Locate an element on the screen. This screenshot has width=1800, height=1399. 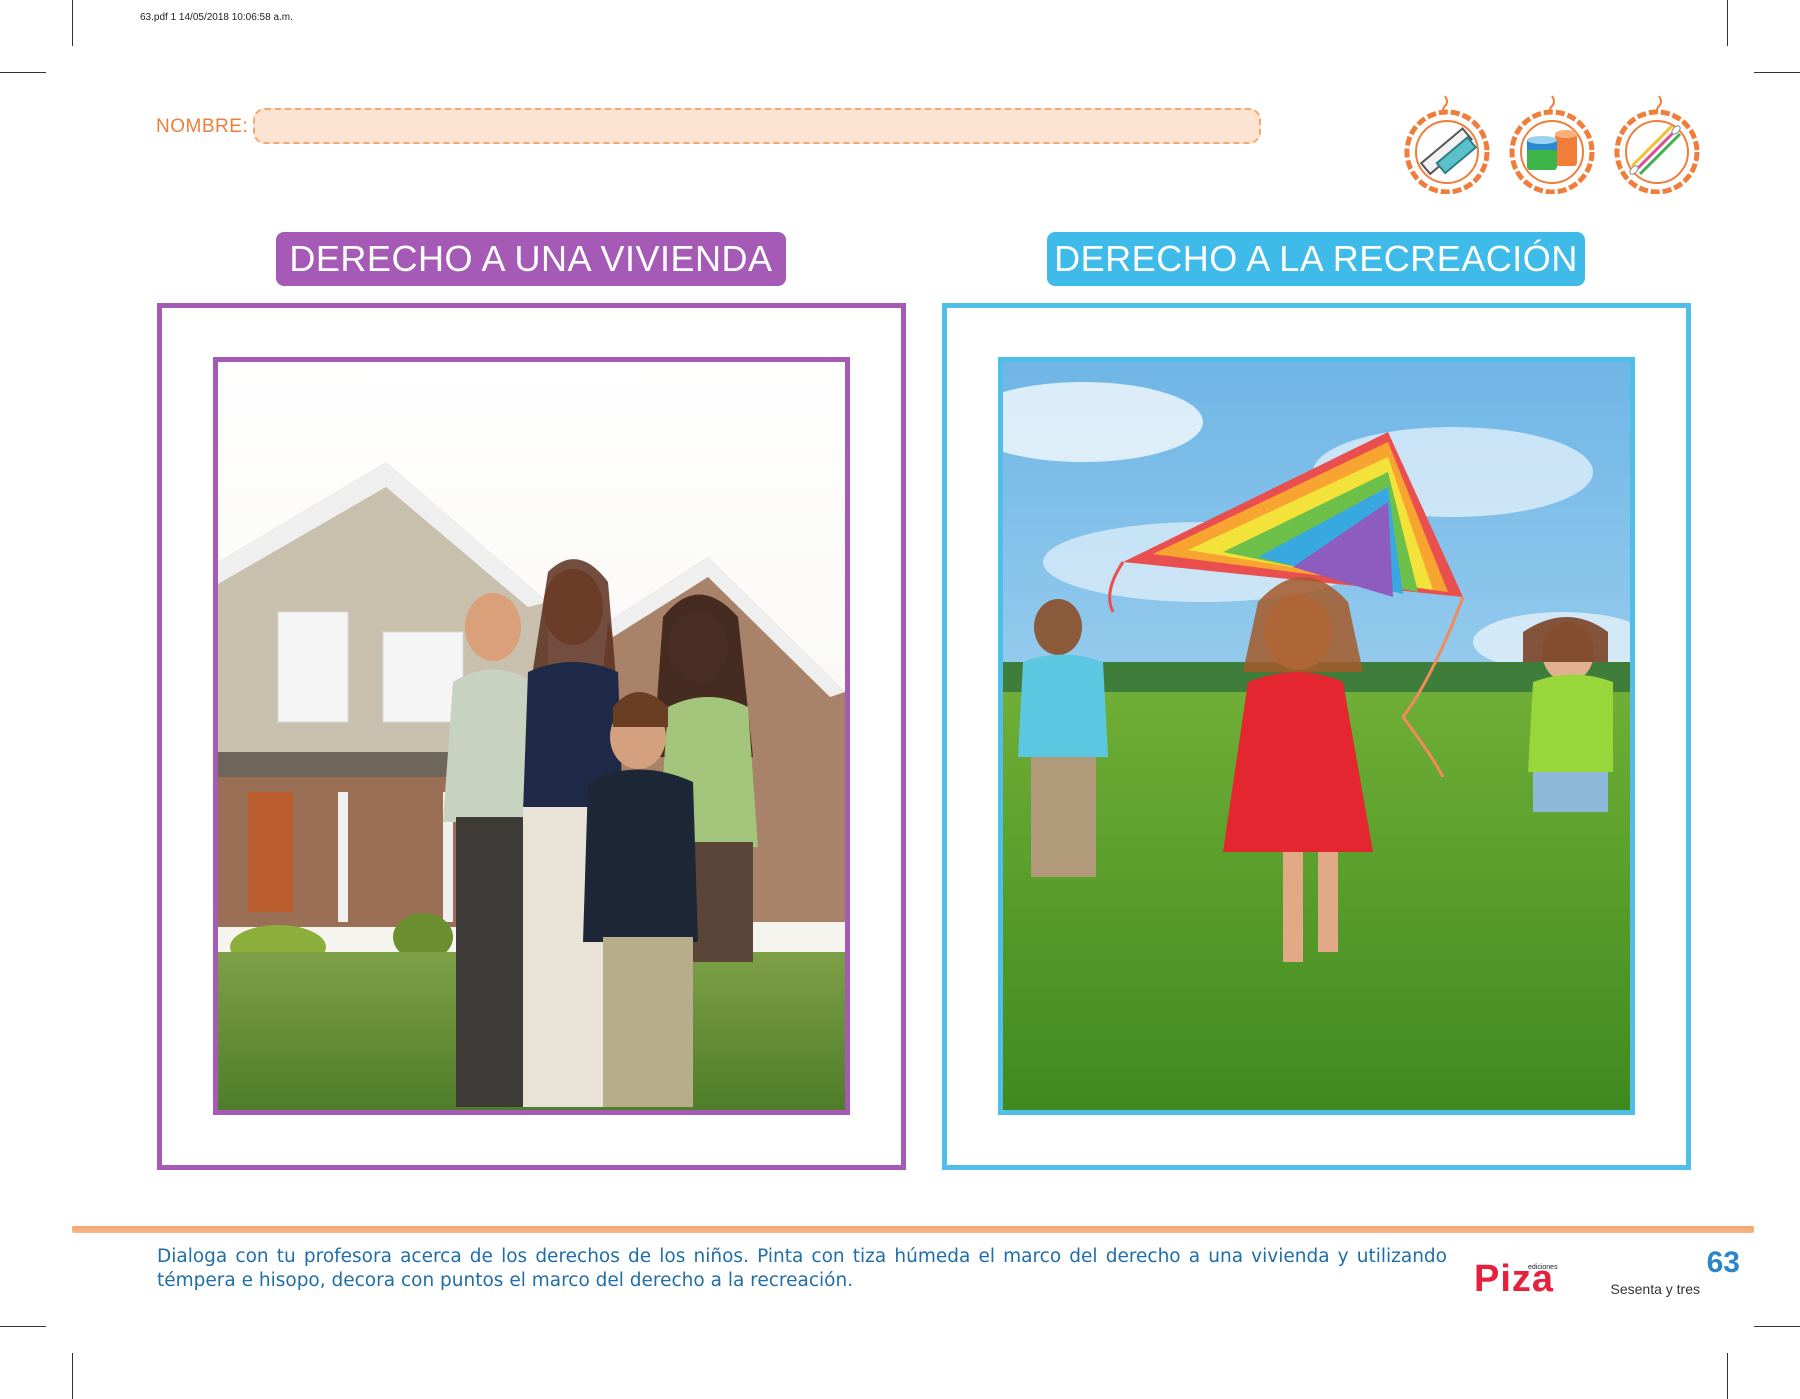
name-label: NOMBRE: is located at coordinates (202, 126).